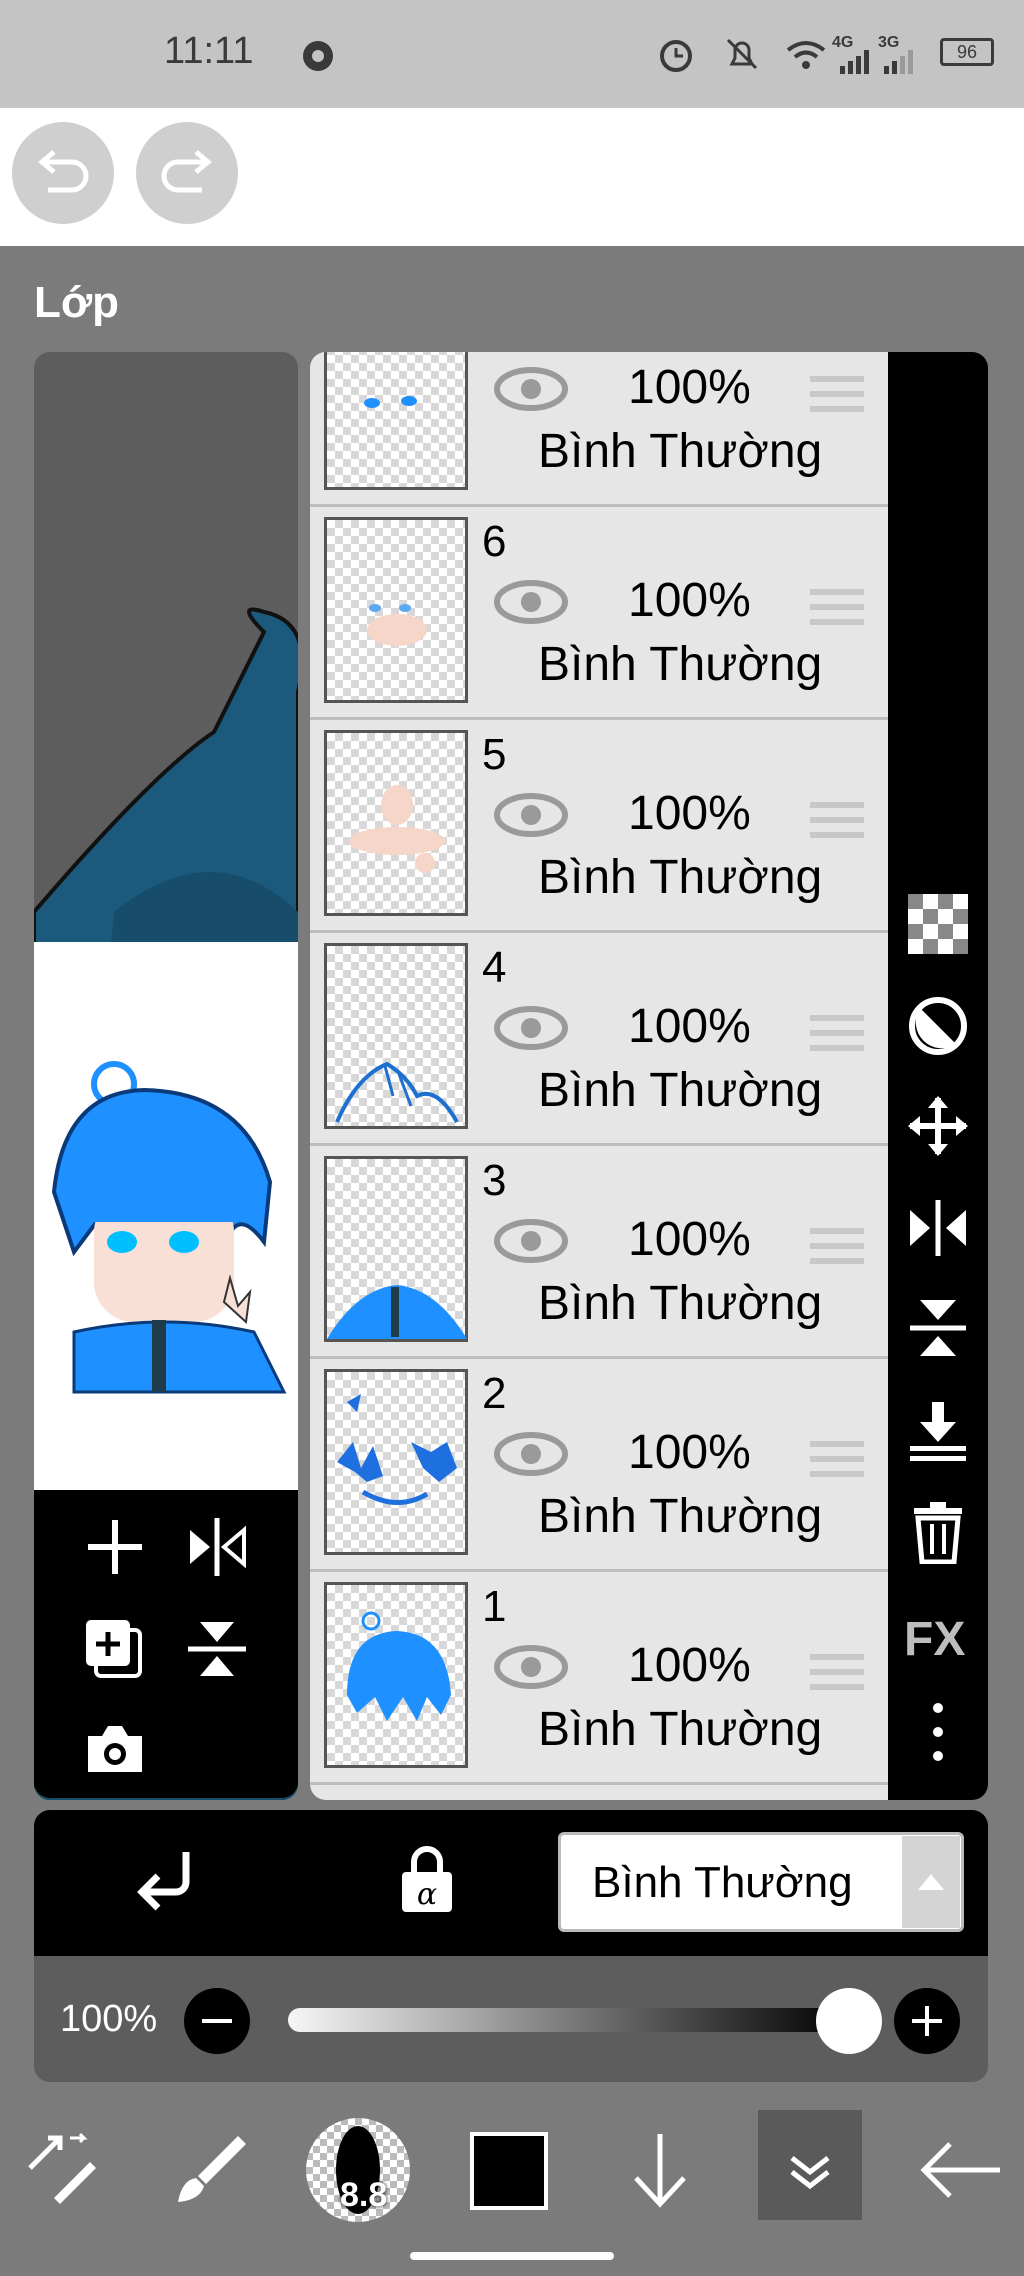 This screenshot has height=2276, width=1024. I want to click on layer-4-art, so click(397, 1092).